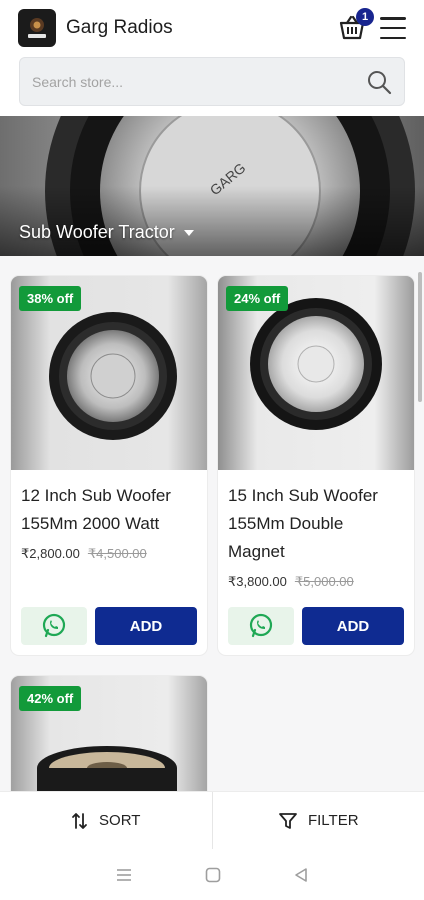 This screenshot has width=424, height=900. What do you see at coordinates (188, 232) in the screenshot?
I see `caret-down-icon` at bounding box center [188, 232].